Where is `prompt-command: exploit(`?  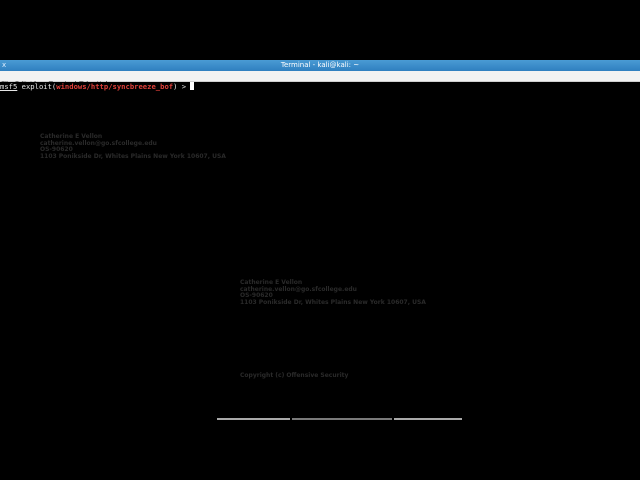
prompt-command: exploit( is located at coordinates (39, 86).